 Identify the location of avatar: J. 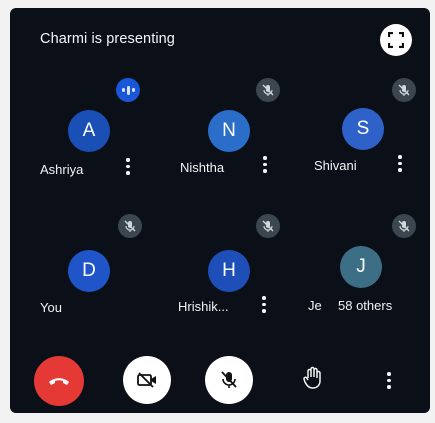
(361, 267).